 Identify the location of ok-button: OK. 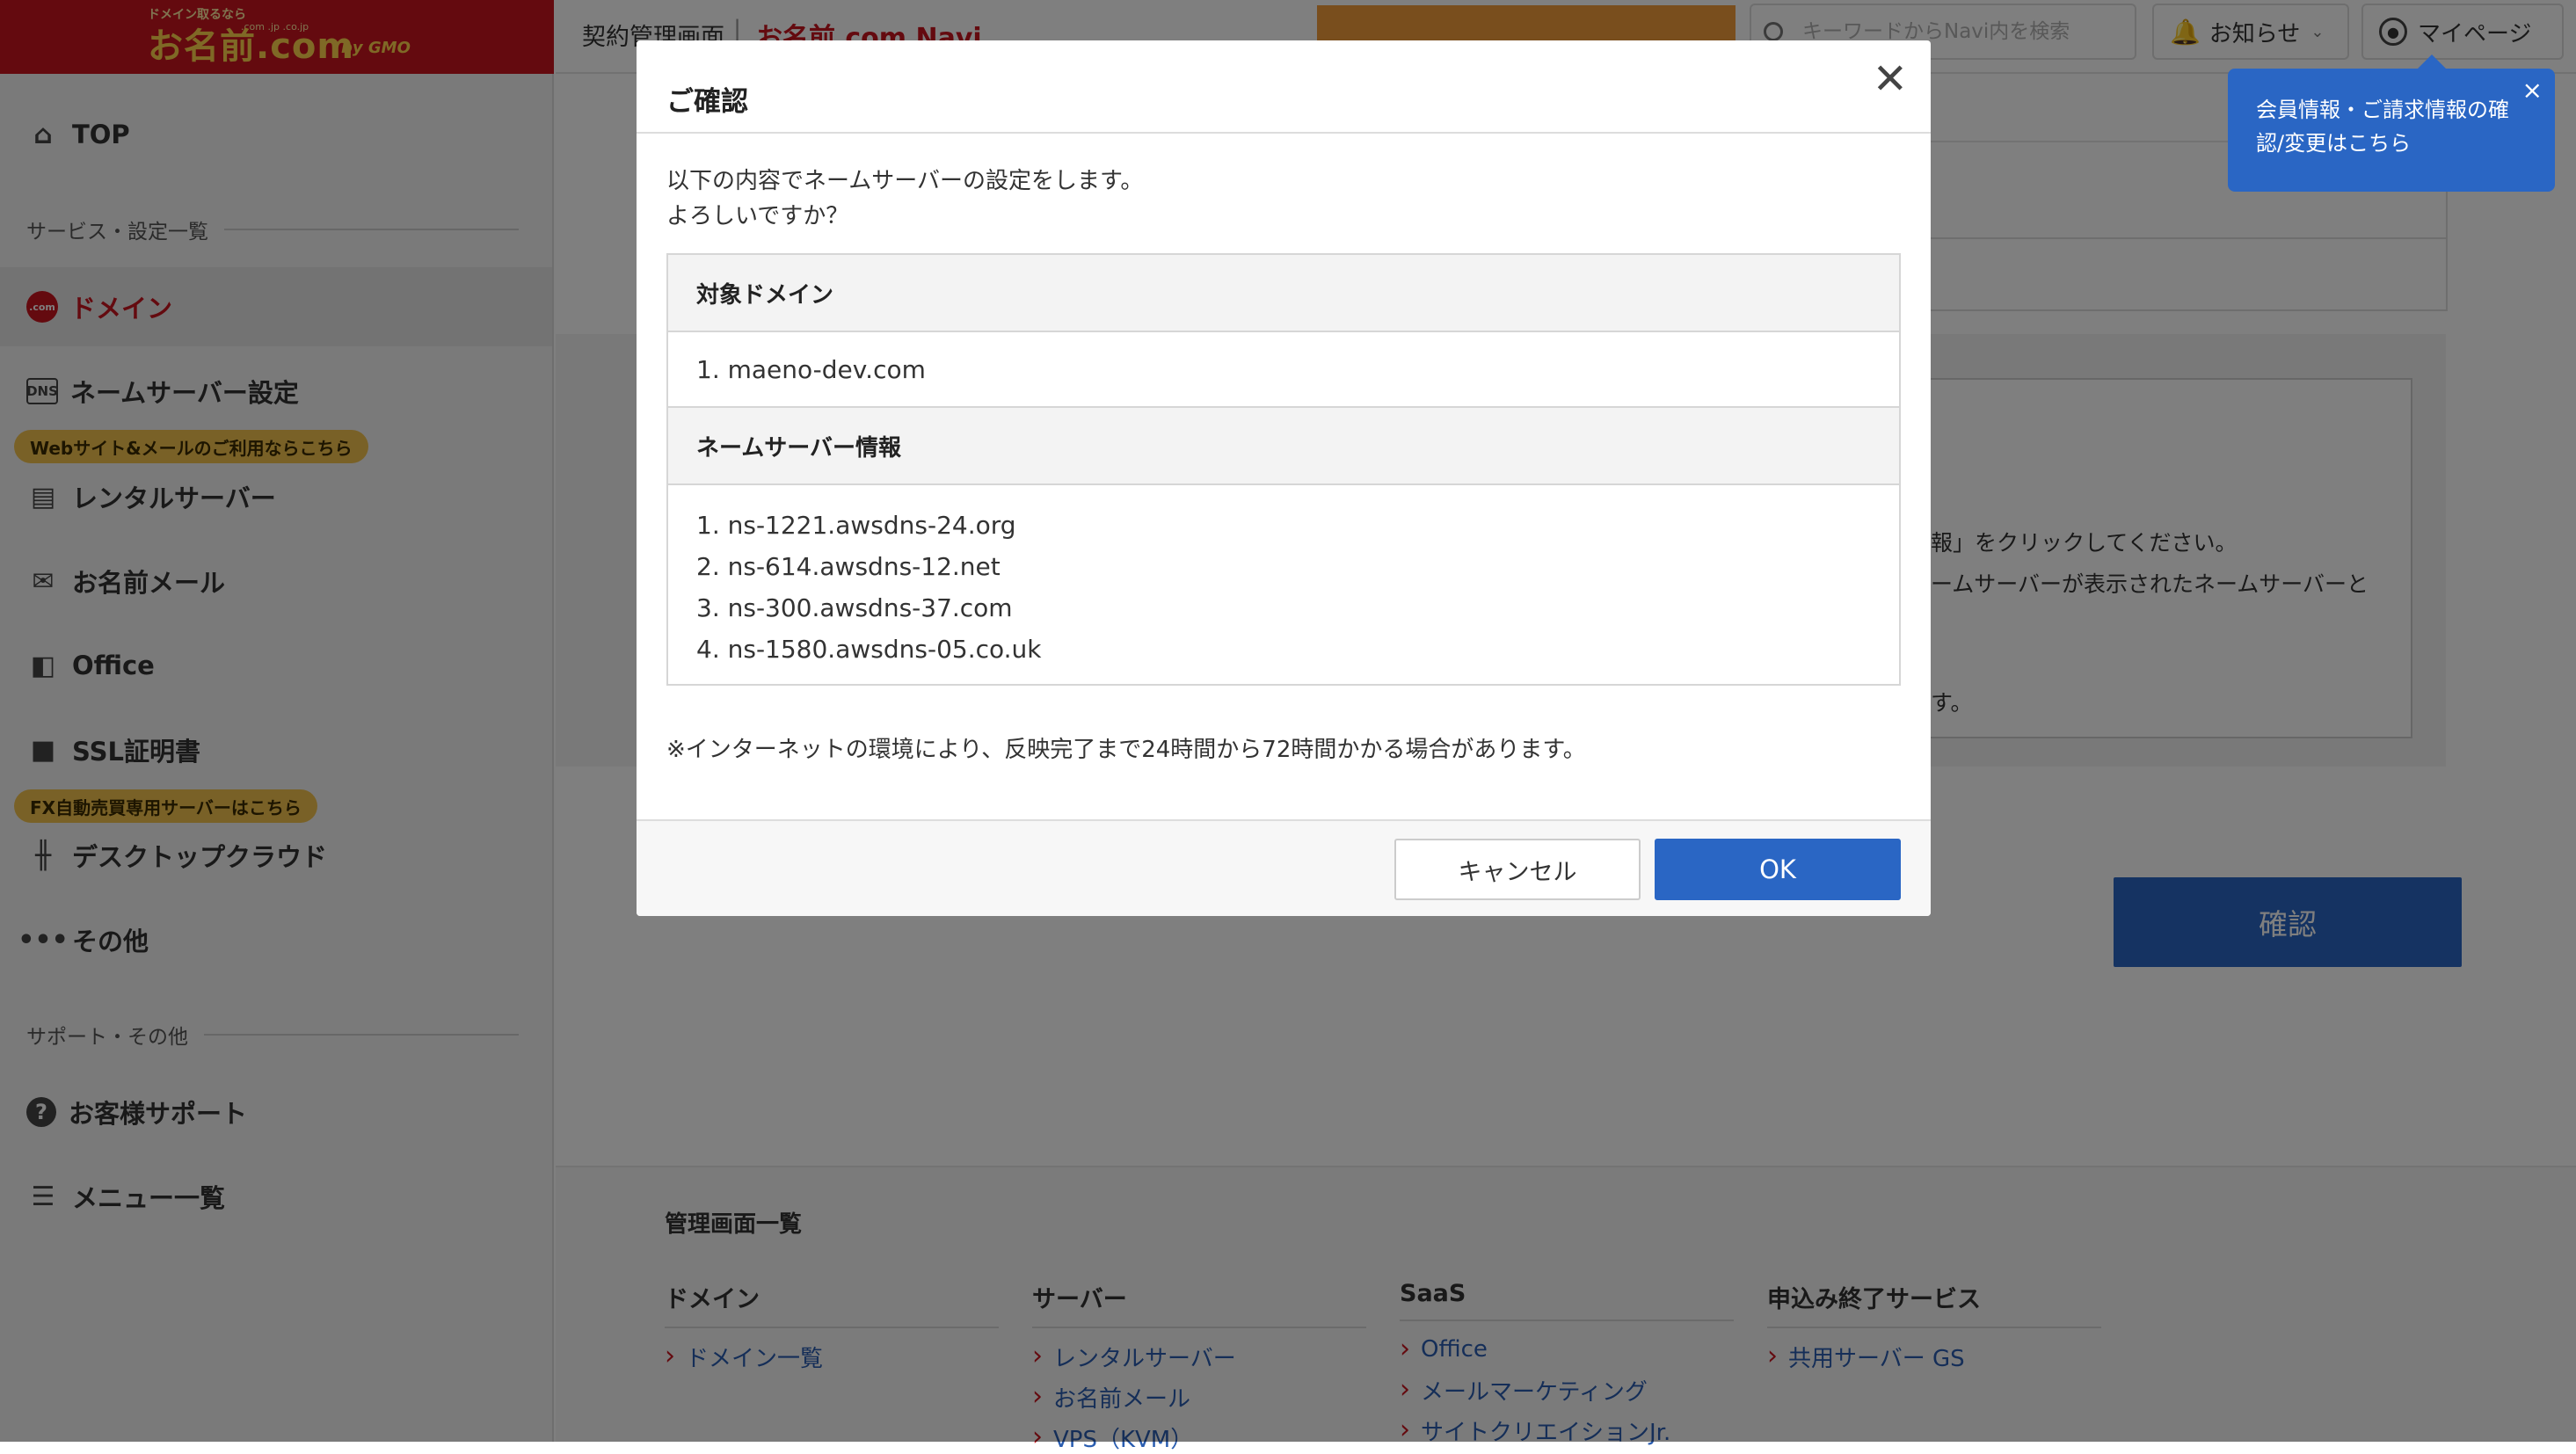
(1778, 869).